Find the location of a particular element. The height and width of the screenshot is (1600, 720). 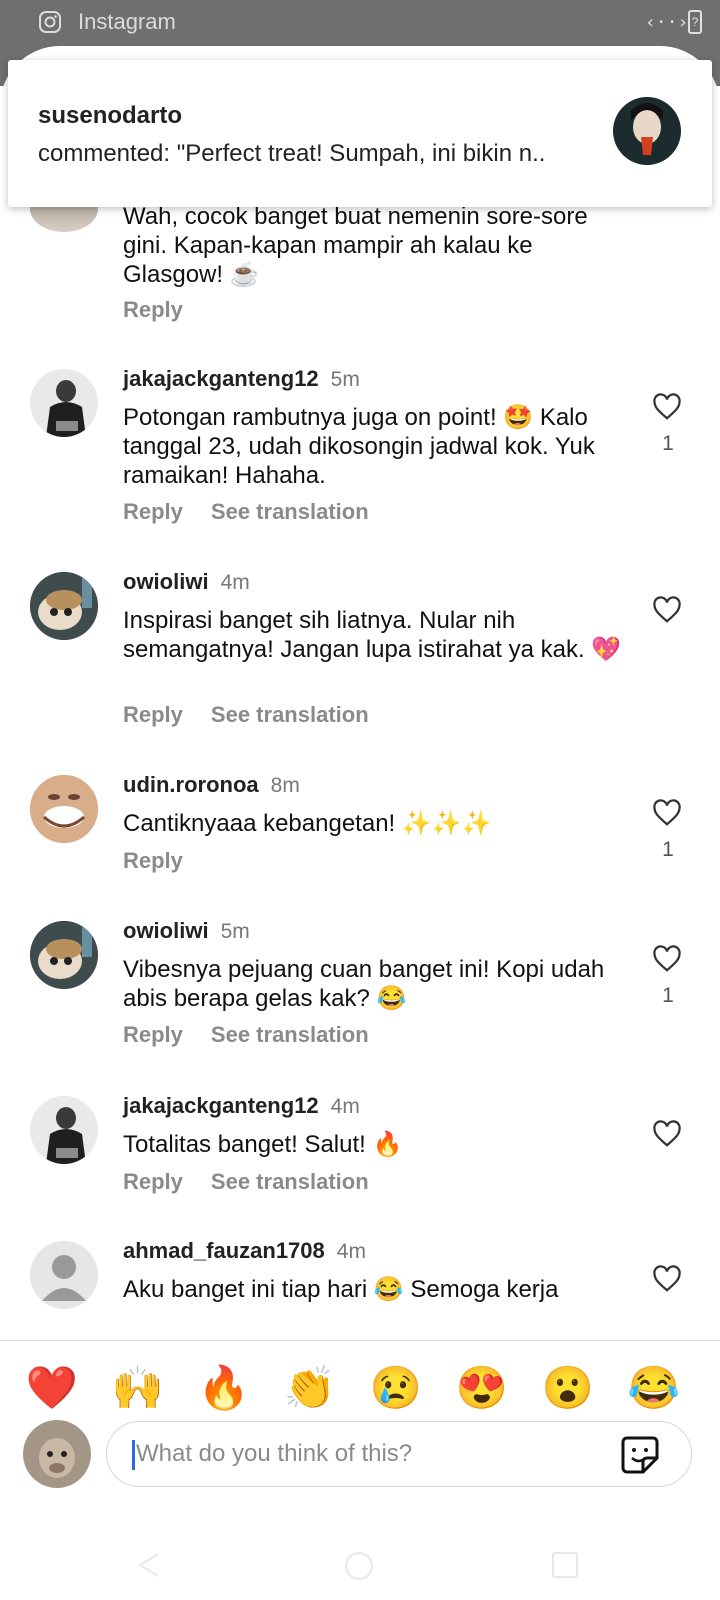

clapping-emoji-button: 👏 is located at coordinates (310, 1388).